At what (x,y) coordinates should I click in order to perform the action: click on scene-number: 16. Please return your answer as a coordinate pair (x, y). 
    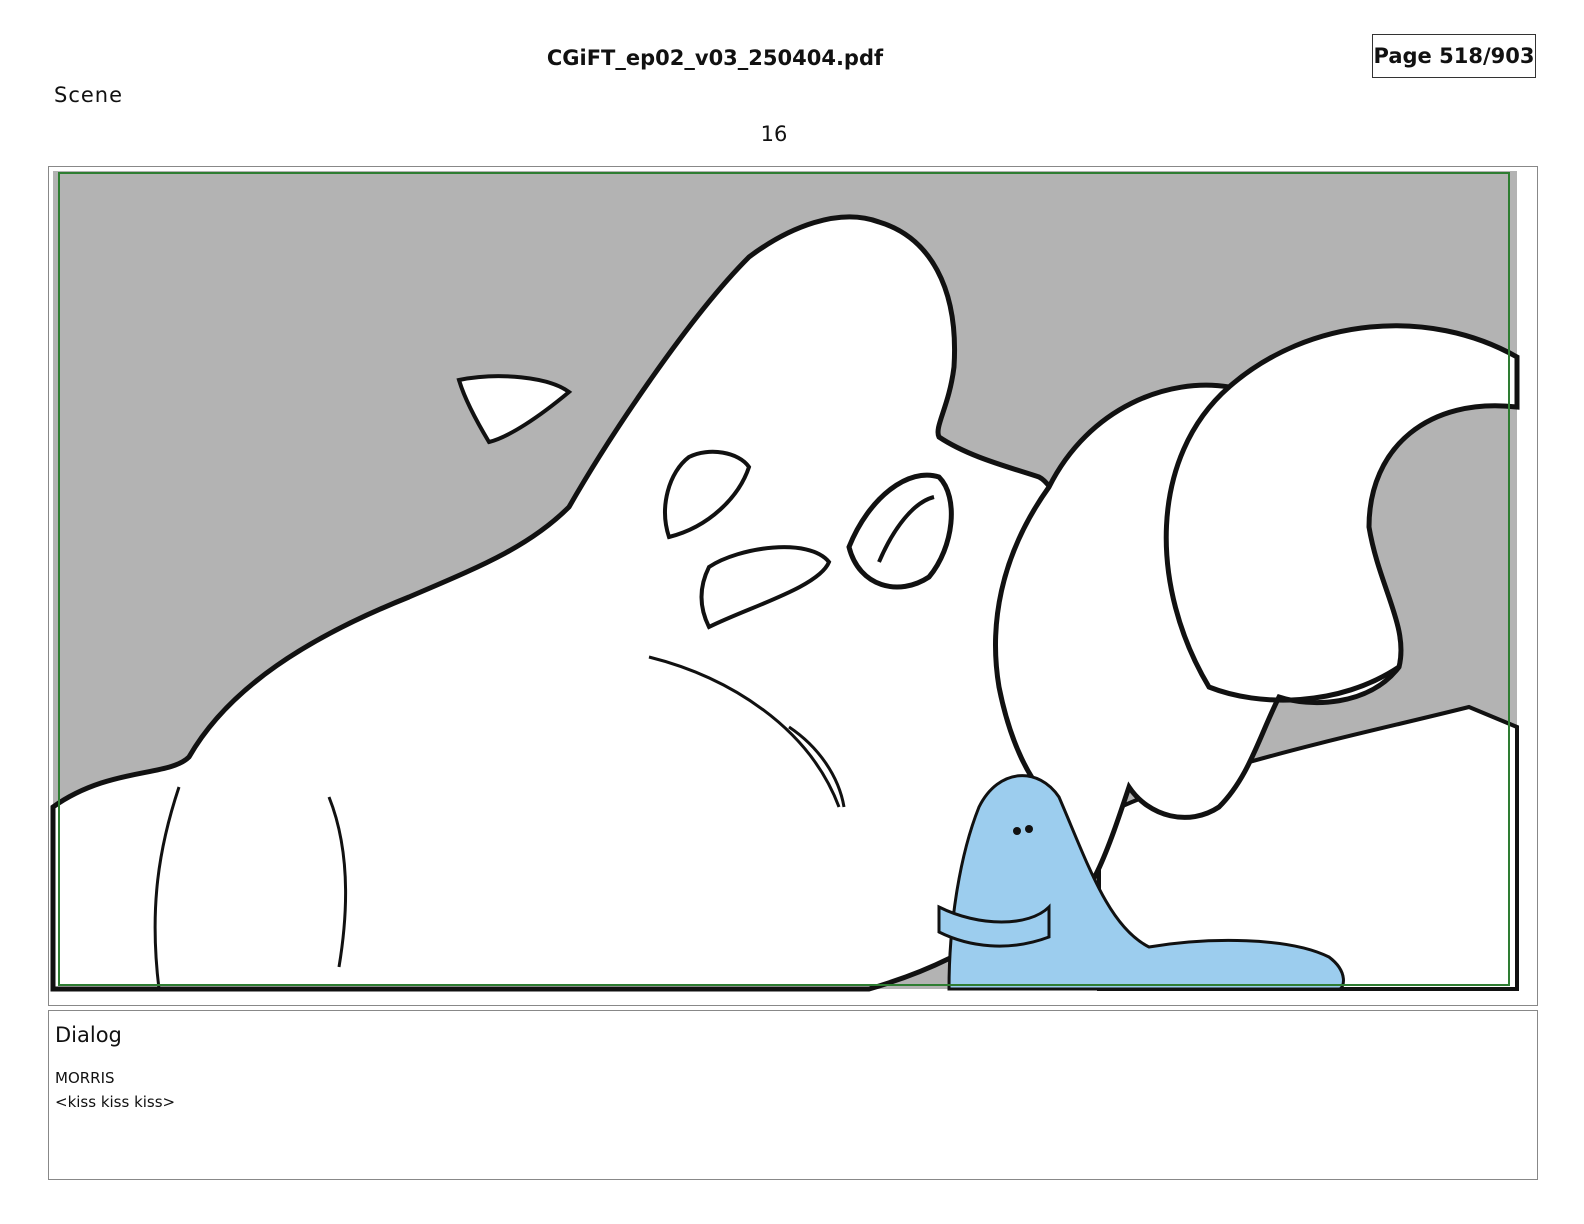
    Looking at the image, I should click on (774, 134).